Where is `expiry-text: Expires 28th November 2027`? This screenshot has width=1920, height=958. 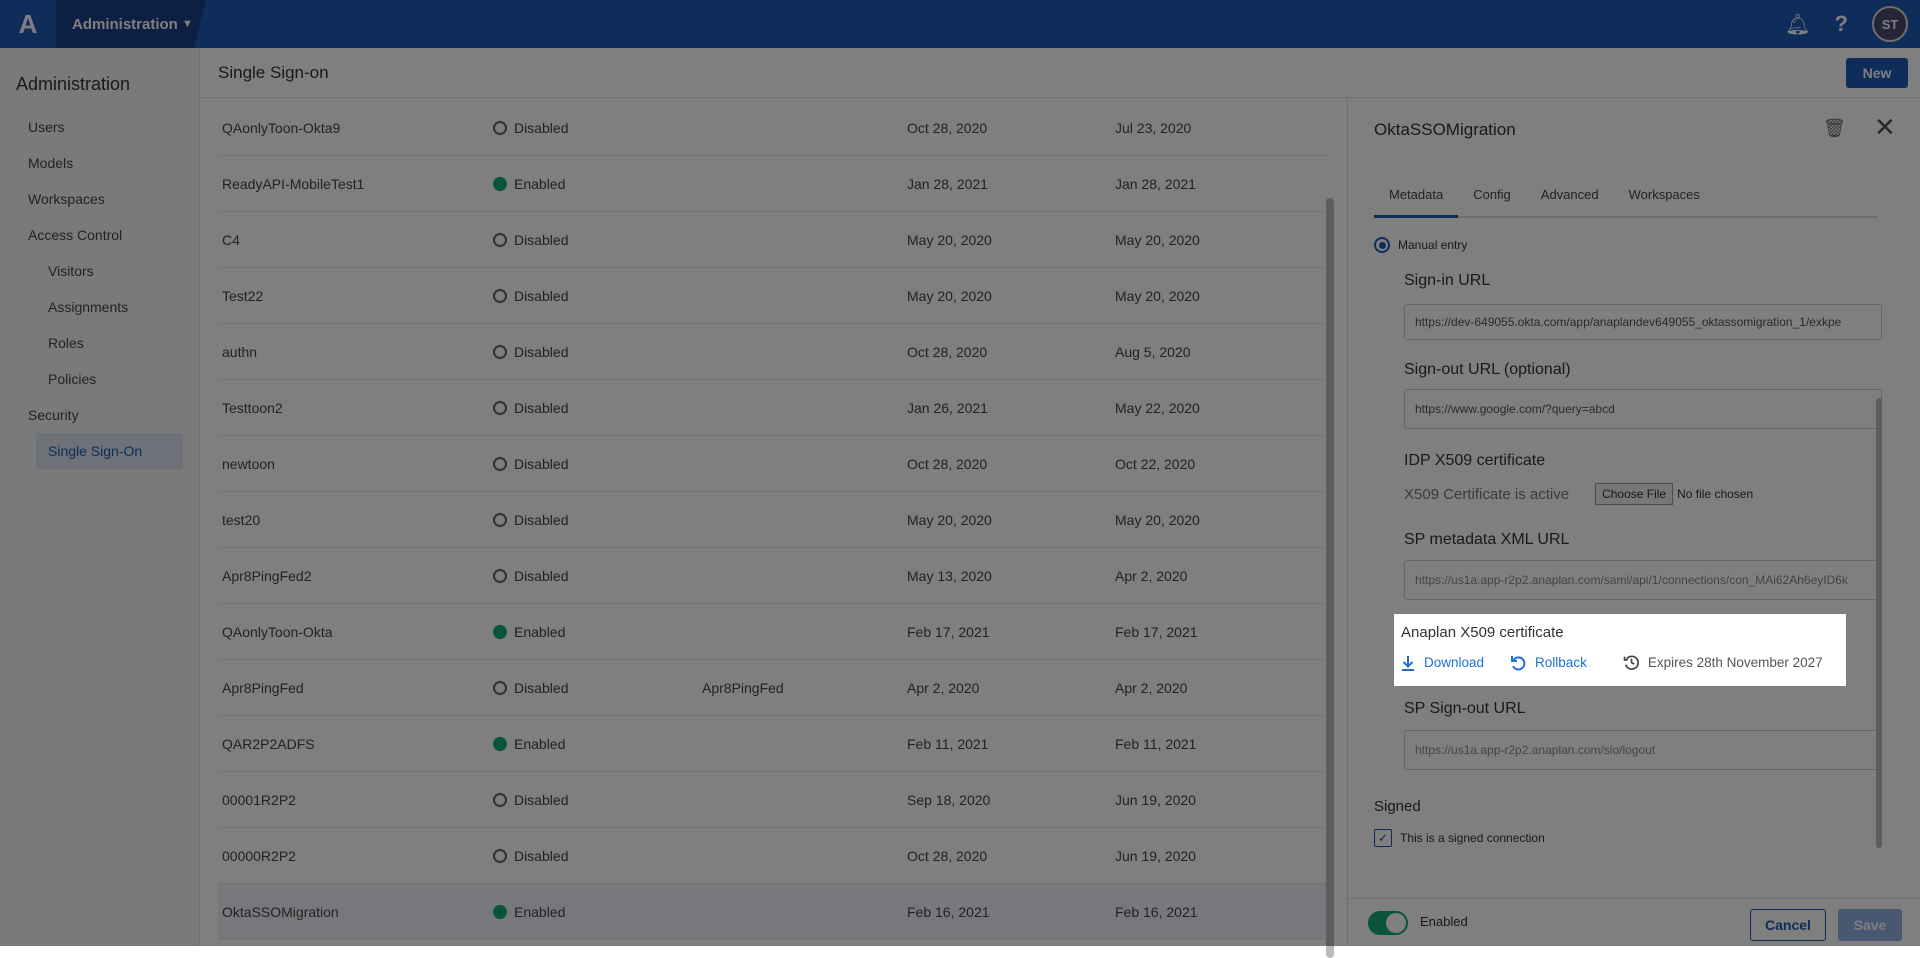 expiry-text: Expires 28th November 2027 is located at coordinates (1735, 662).